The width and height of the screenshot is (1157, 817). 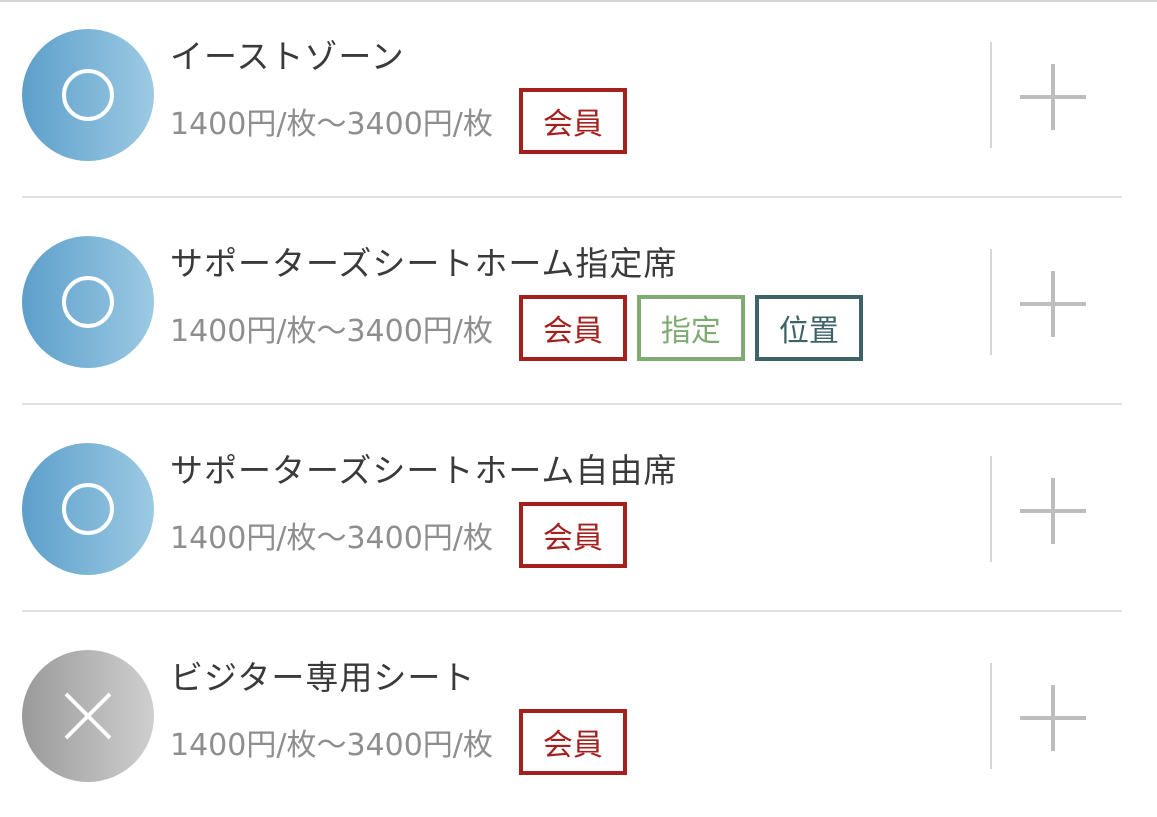 I want to click on seat-name: サポーターズシートホーム指定席, so click(x=424, y=263).